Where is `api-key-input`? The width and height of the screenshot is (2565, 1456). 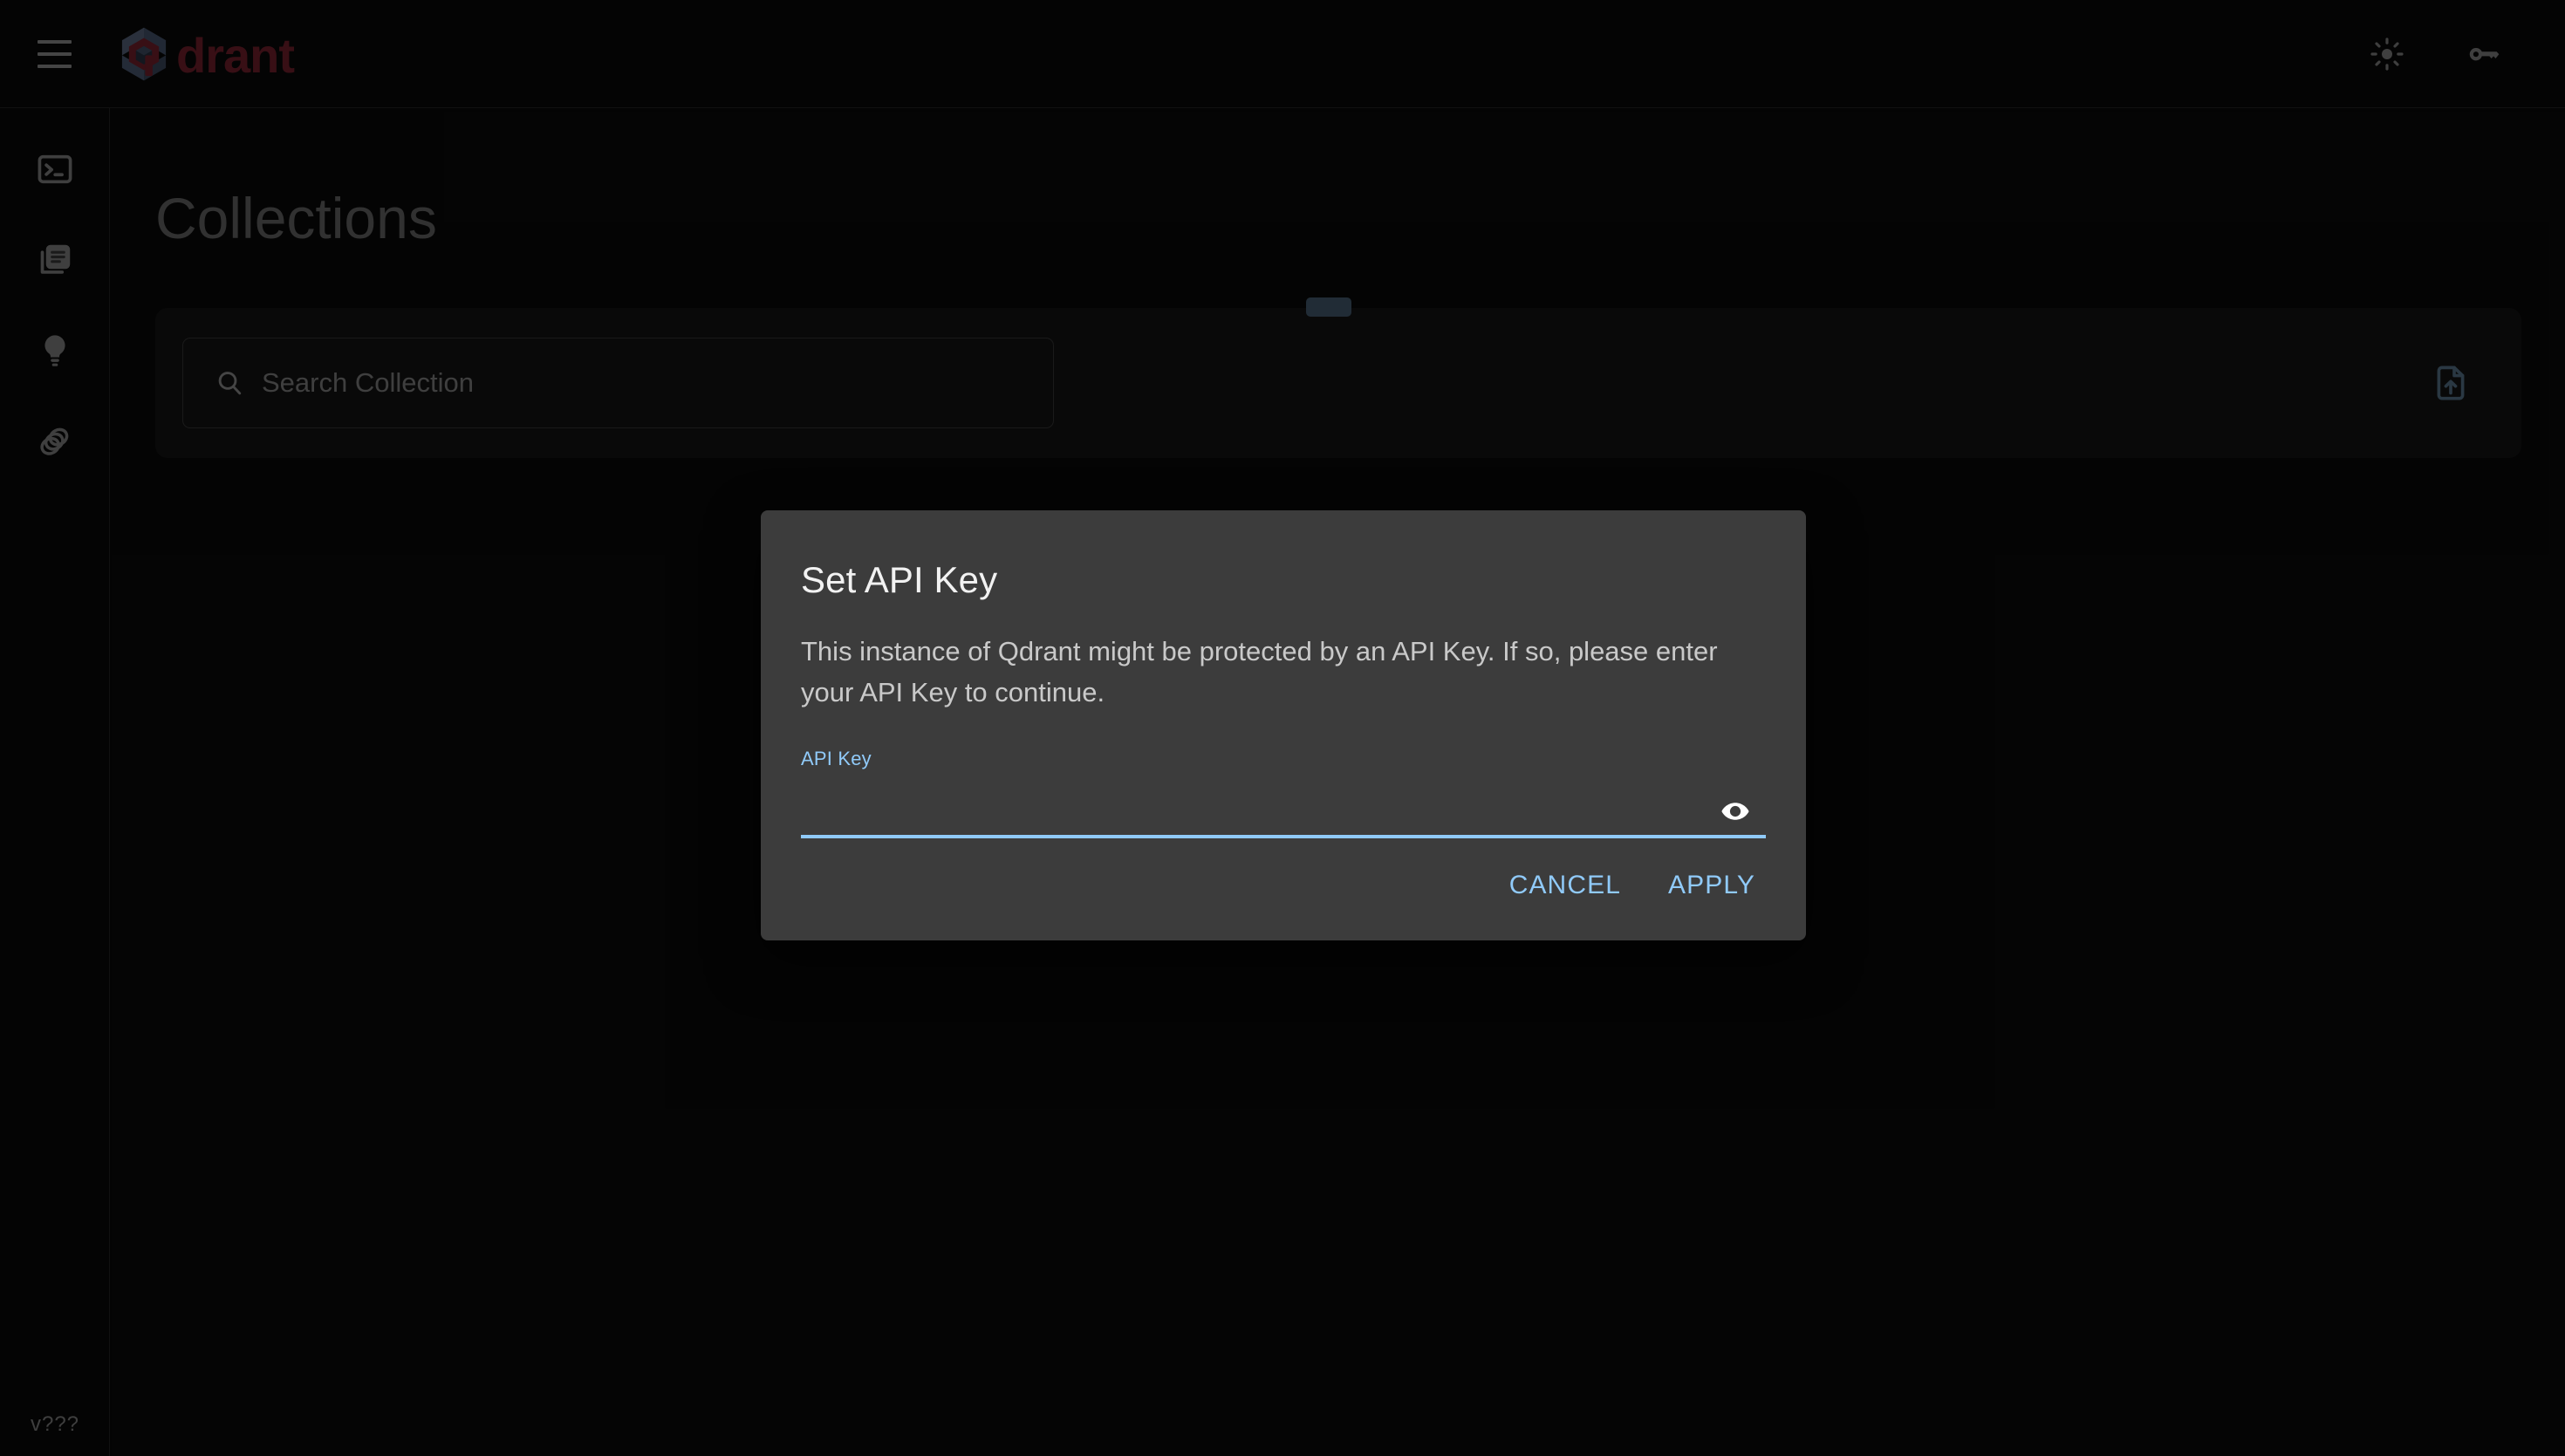 api-key-input is located at coordinates (1255, 812).